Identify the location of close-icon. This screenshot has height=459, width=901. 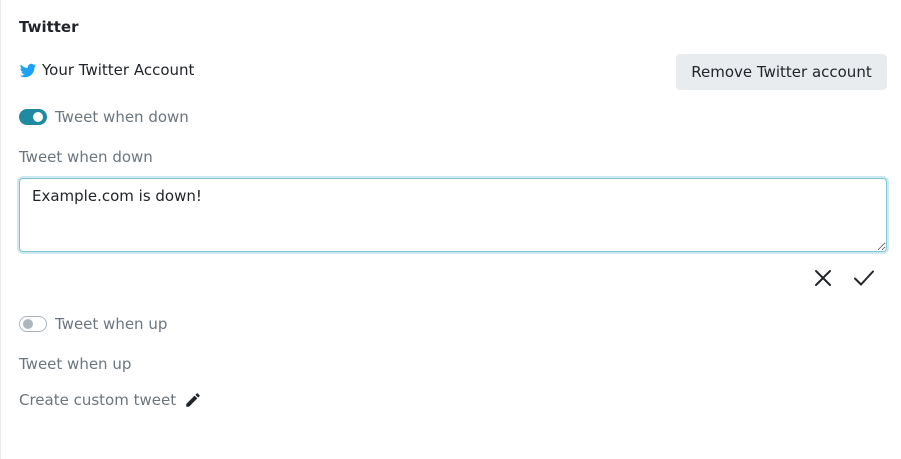
(823, 278).